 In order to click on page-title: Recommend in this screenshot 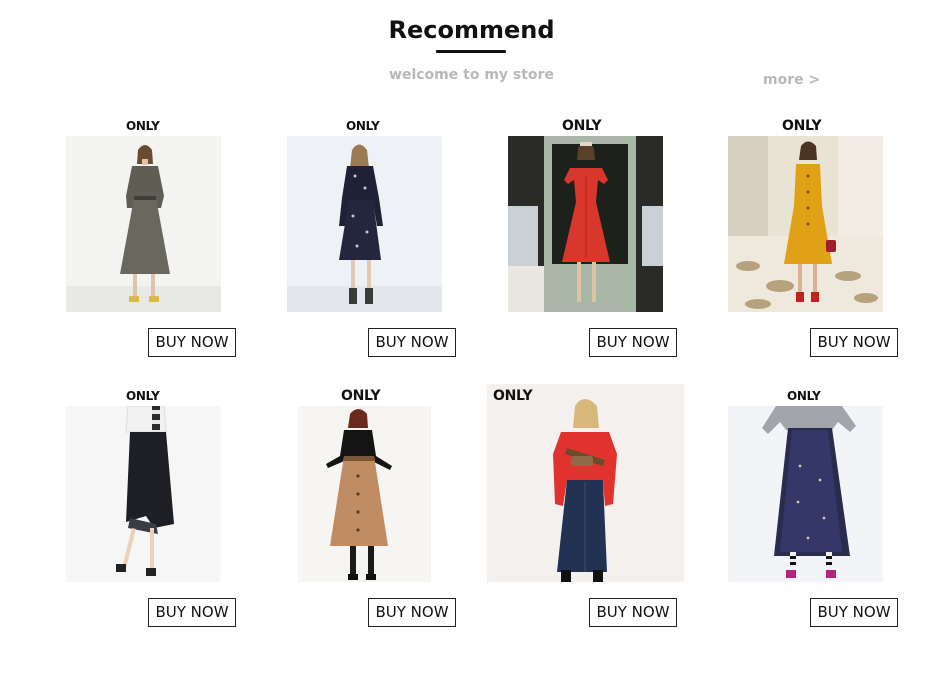, I will do `click(471, 30)`.